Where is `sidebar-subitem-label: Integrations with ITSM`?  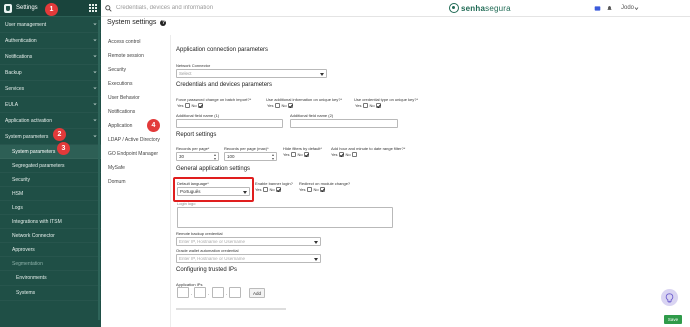 sidebar-subitem-label: Integrations with ITSM is located at coordinates (37, 221).